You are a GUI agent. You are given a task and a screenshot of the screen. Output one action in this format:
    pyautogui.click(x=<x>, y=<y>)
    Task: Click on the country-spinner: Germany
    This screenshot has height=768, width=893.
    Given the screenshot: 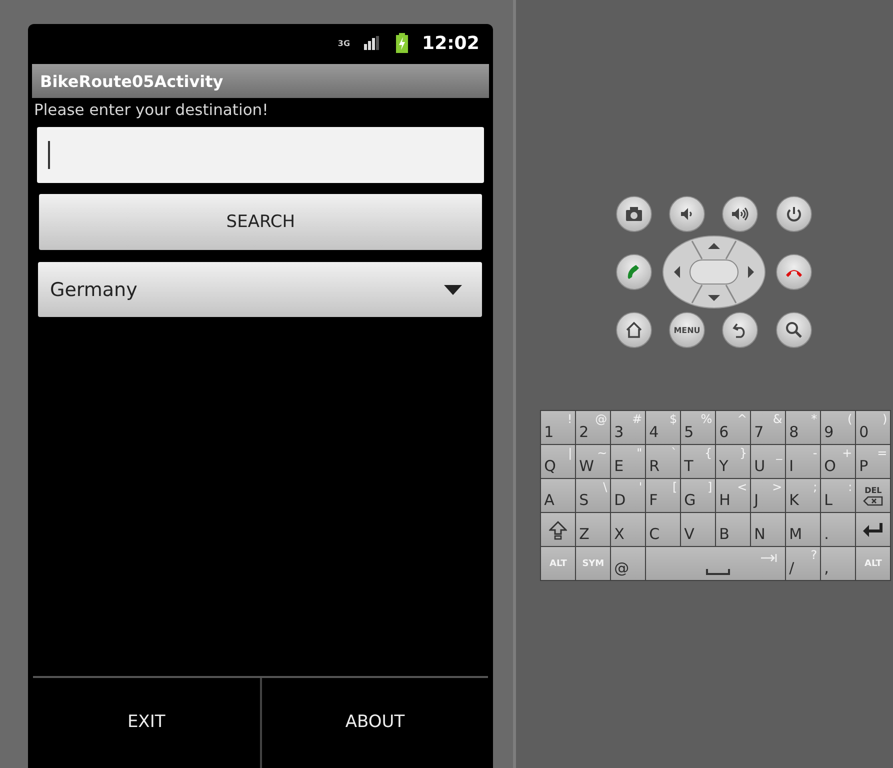 What is the action you would take?
    pyautogui.click(x=260, y=289)
    